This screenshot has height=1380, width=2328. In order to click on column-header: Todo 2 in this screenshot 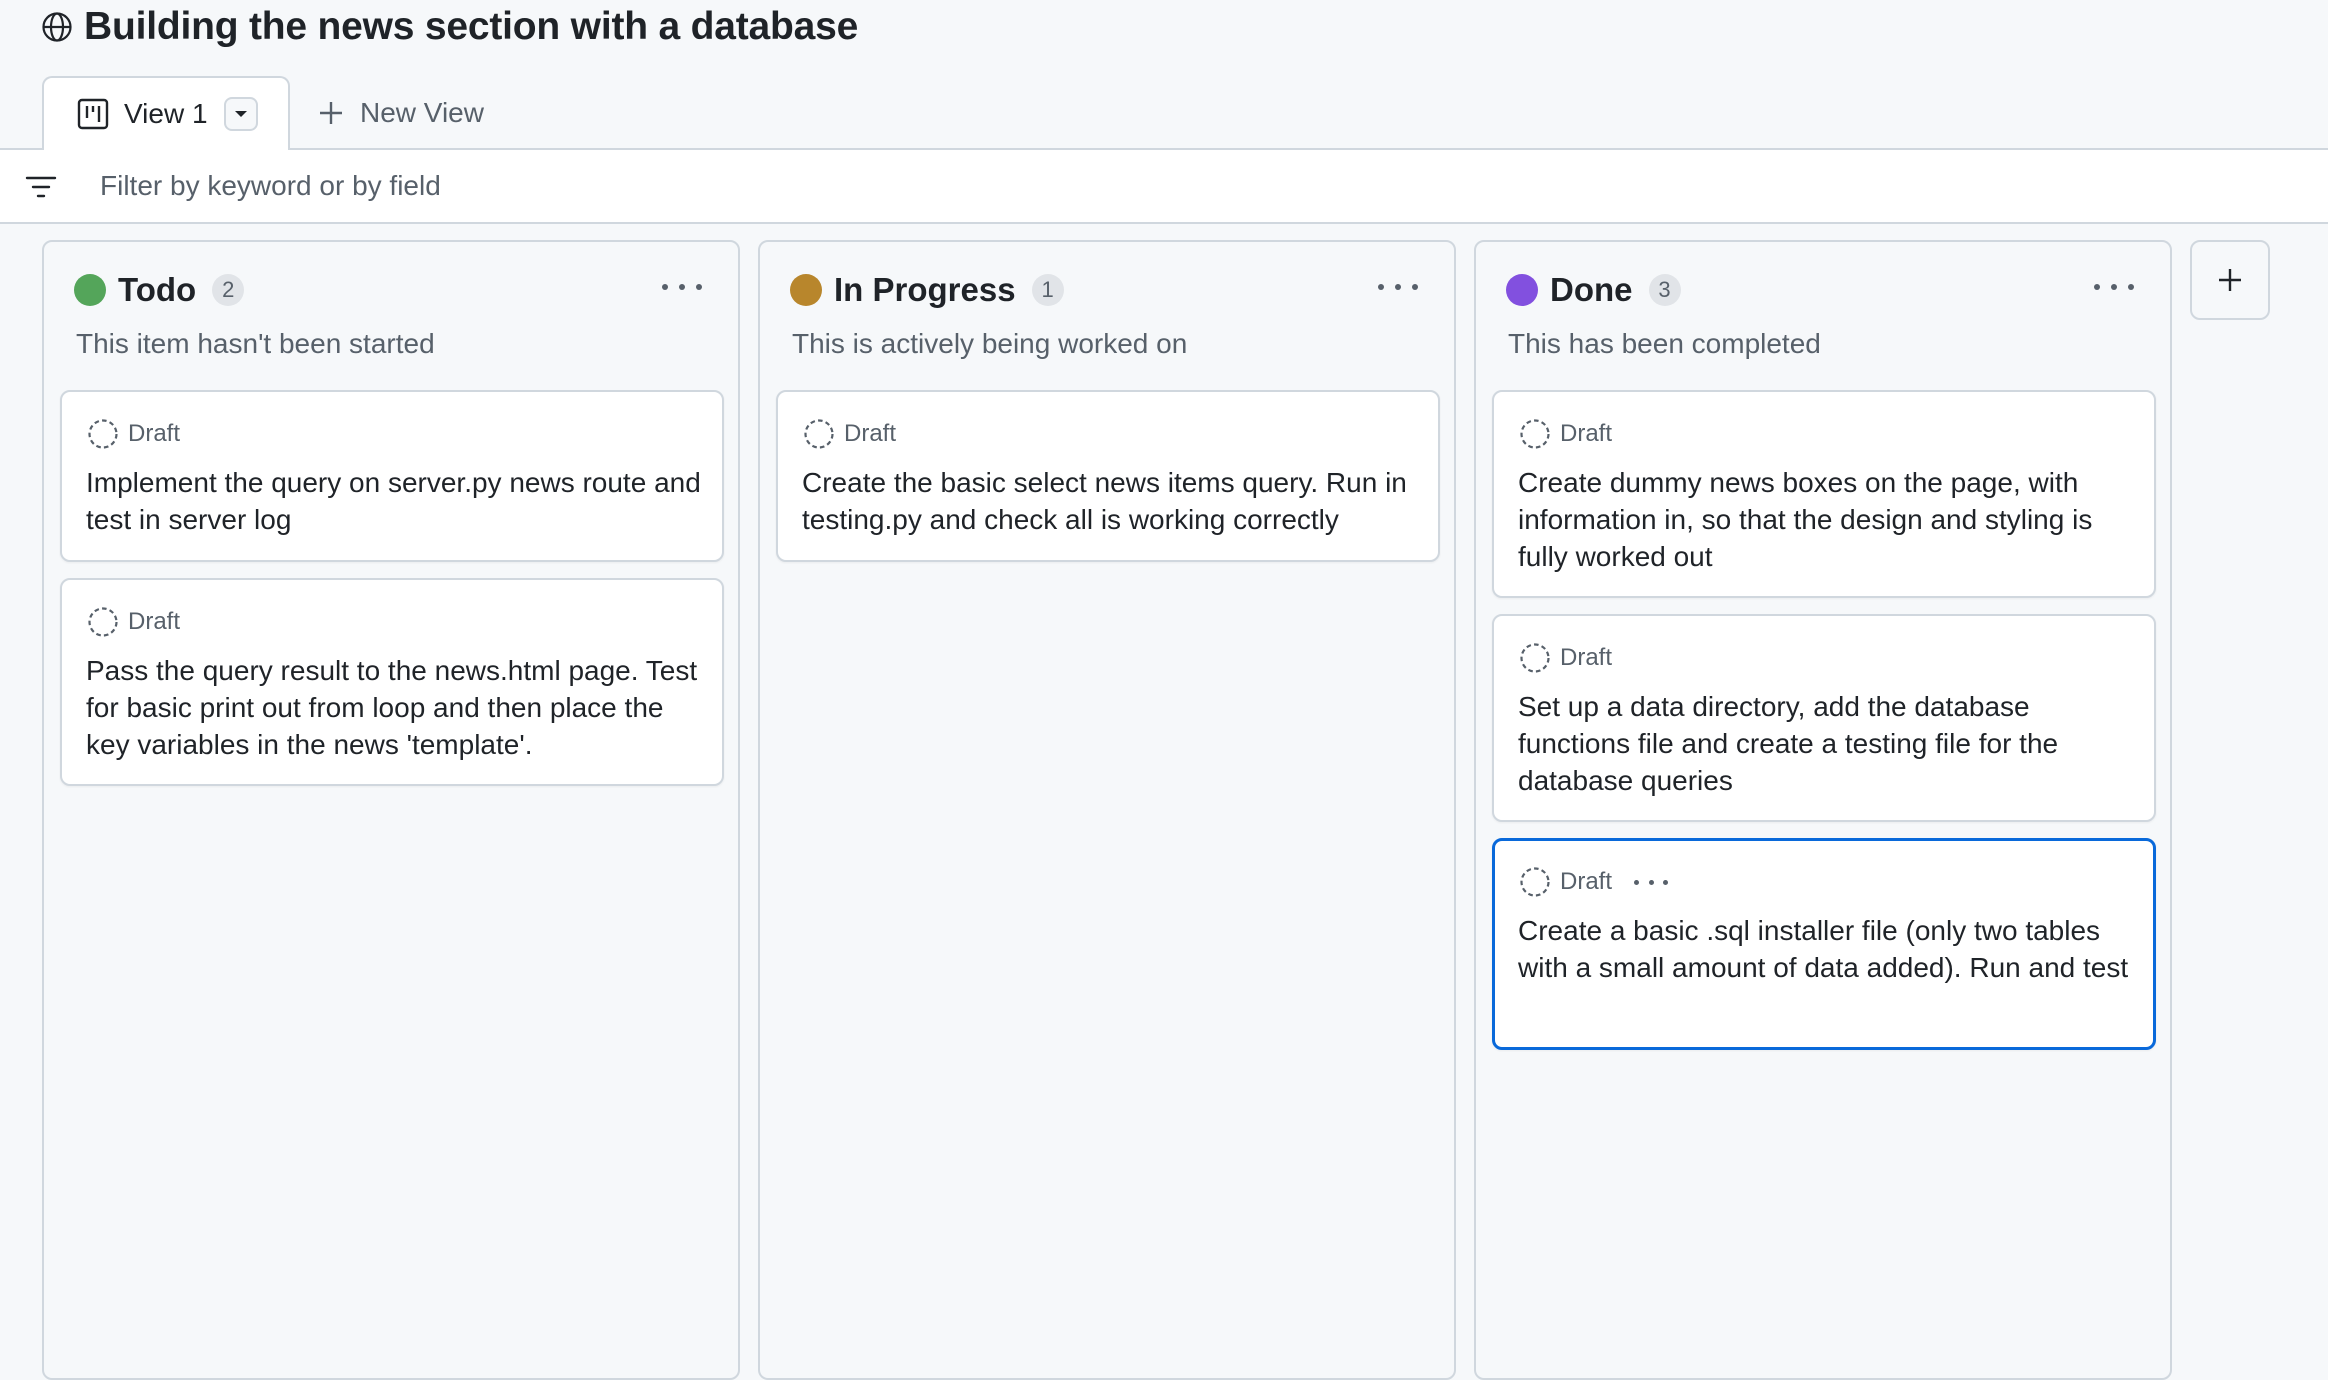, I will do `click(159, 290)`.